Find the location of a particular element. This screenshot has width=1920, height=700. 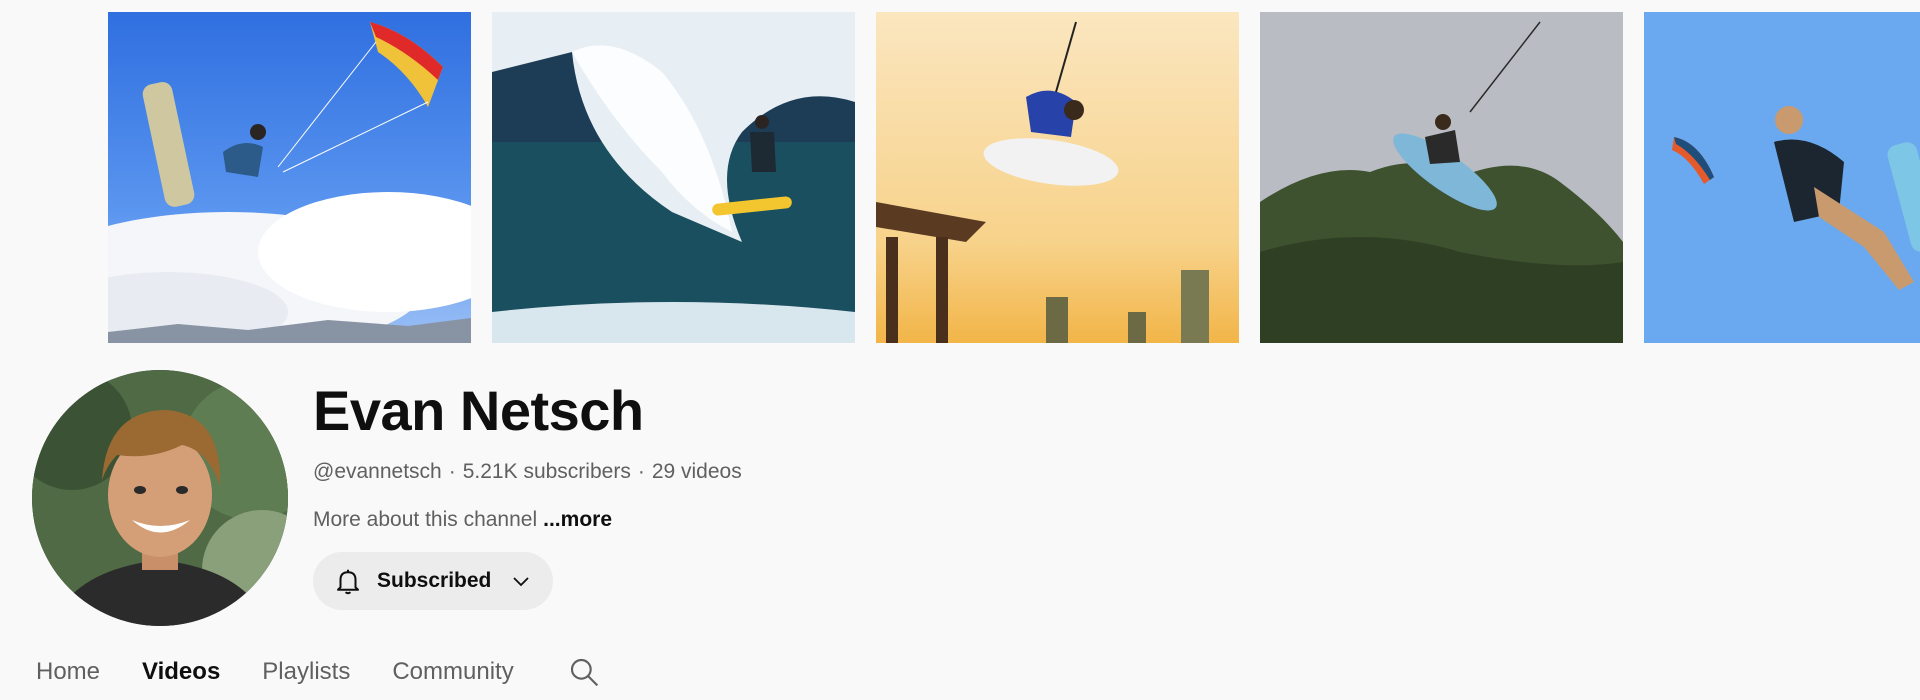

channel-meta: @evannetsch · 5.21K subscribers · 29 videos is located at coordinates (527, 472).